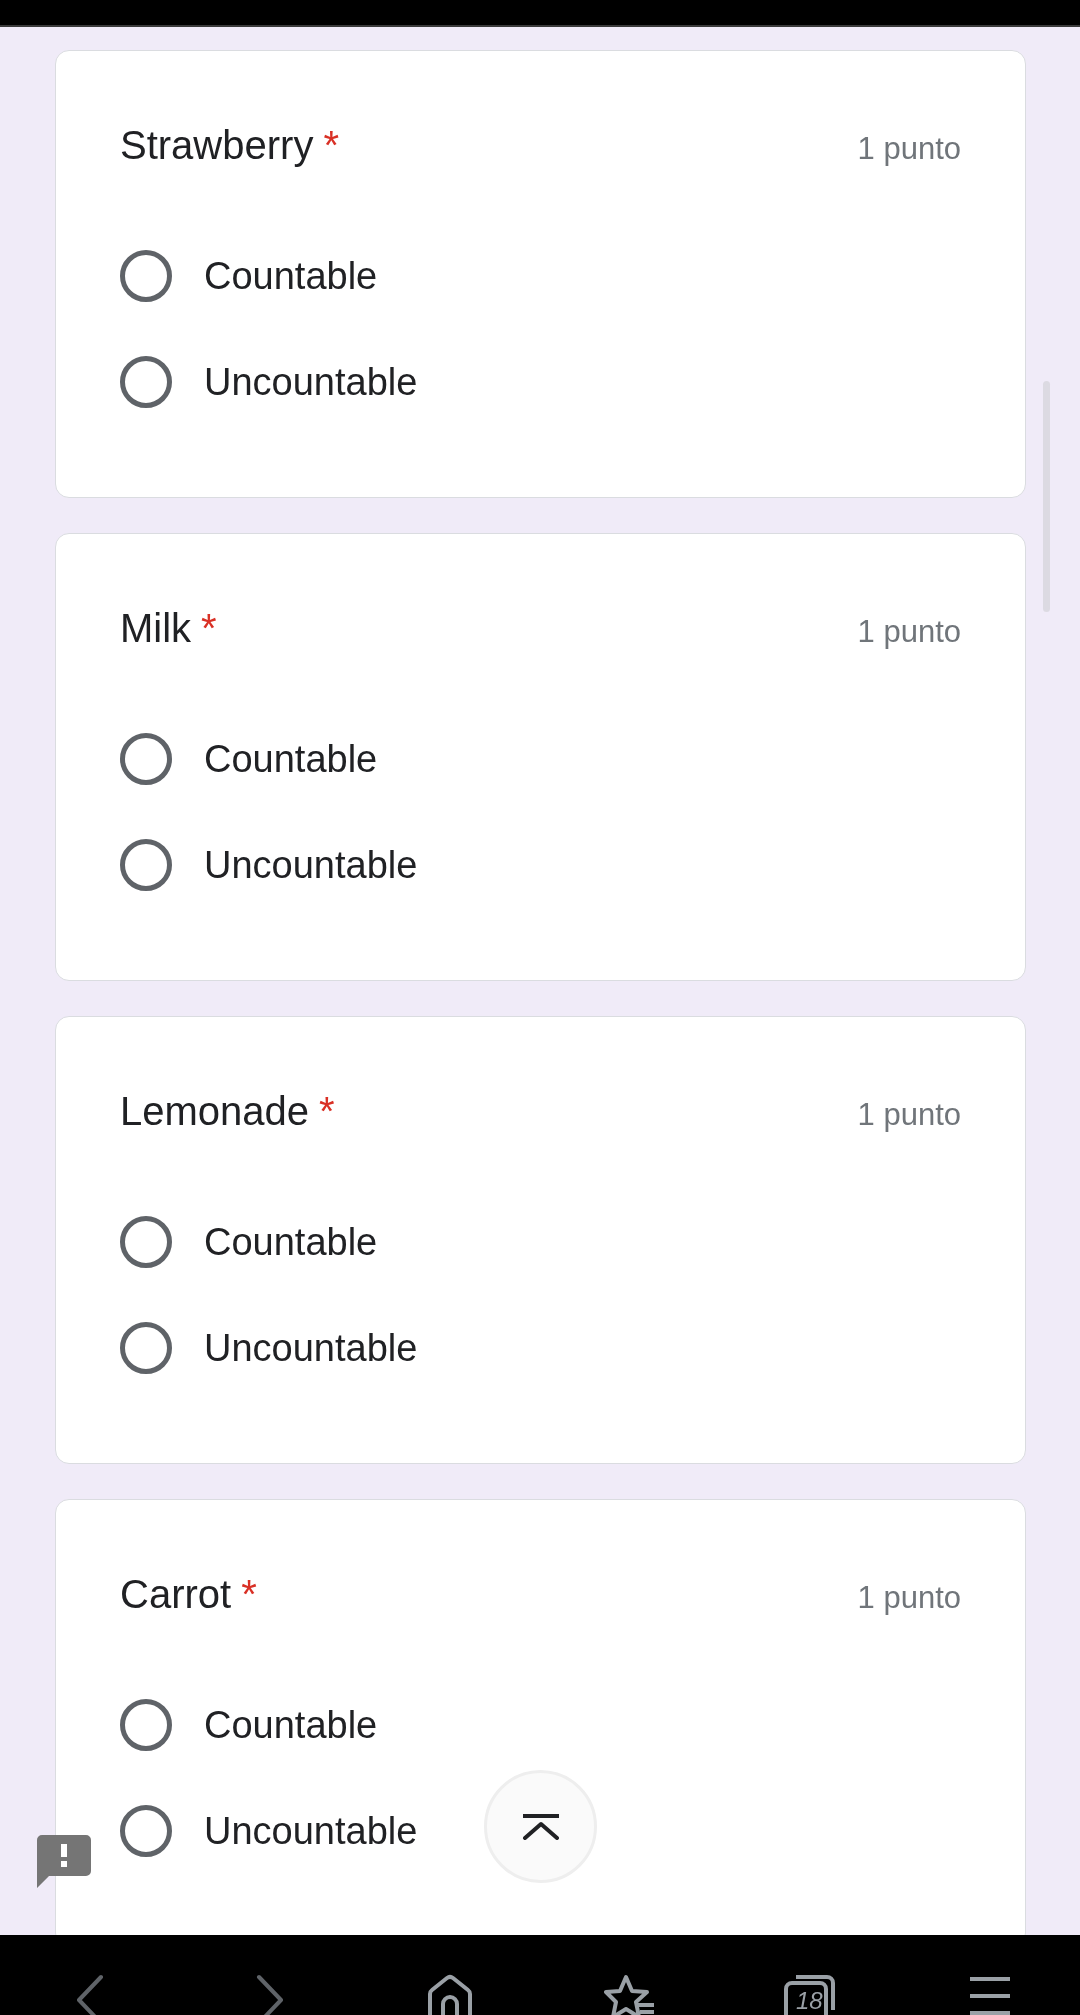 This screenshot has width=1080, height=2015. What do you see at coordinates (217, 145) in the screenshot?
I see `question-title: Strawberry` at bounding box center [217, 145].